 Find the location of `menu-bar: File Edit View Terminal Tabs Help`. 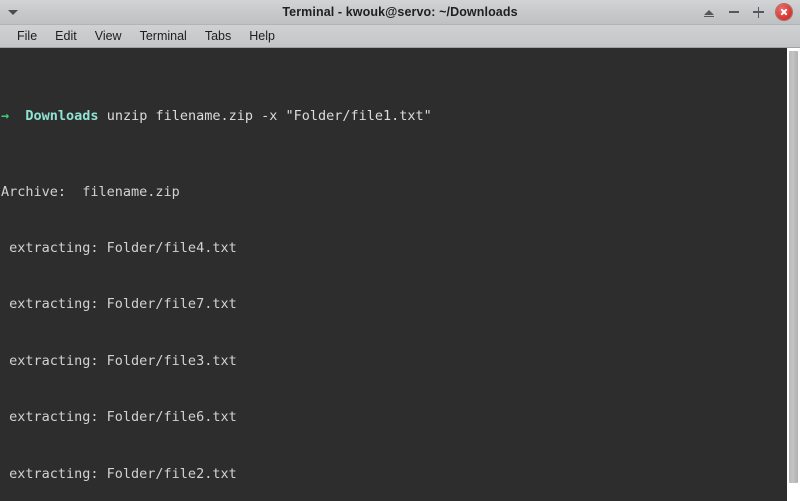

menu-bar: File Edit View Terminal Tabs Help is located at coordinates (400, 36).